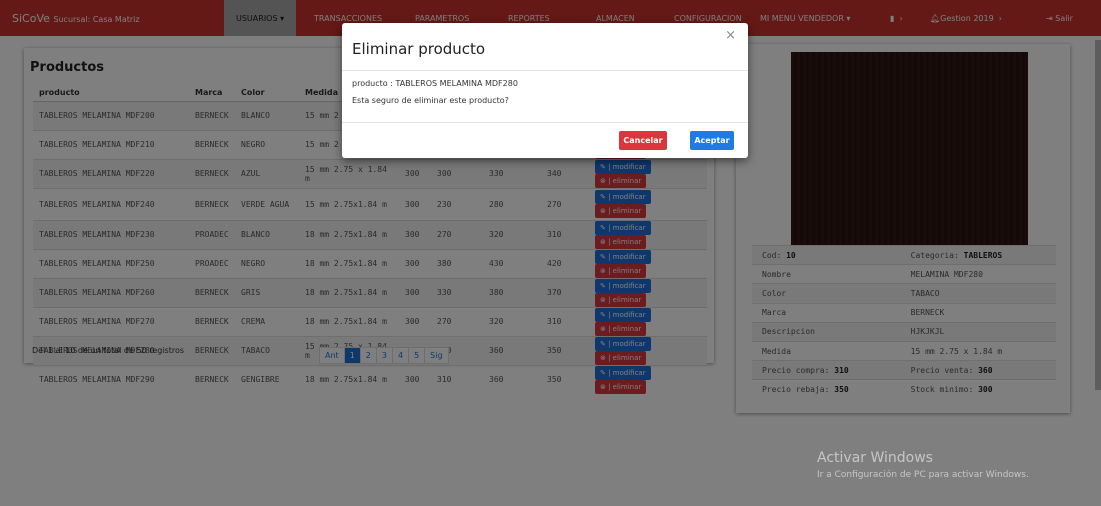  What do you see at coordinates (875, 458) in the screenshot?
I see `windows-activation-title: Activar Windows` at bounding box center [875, 458].